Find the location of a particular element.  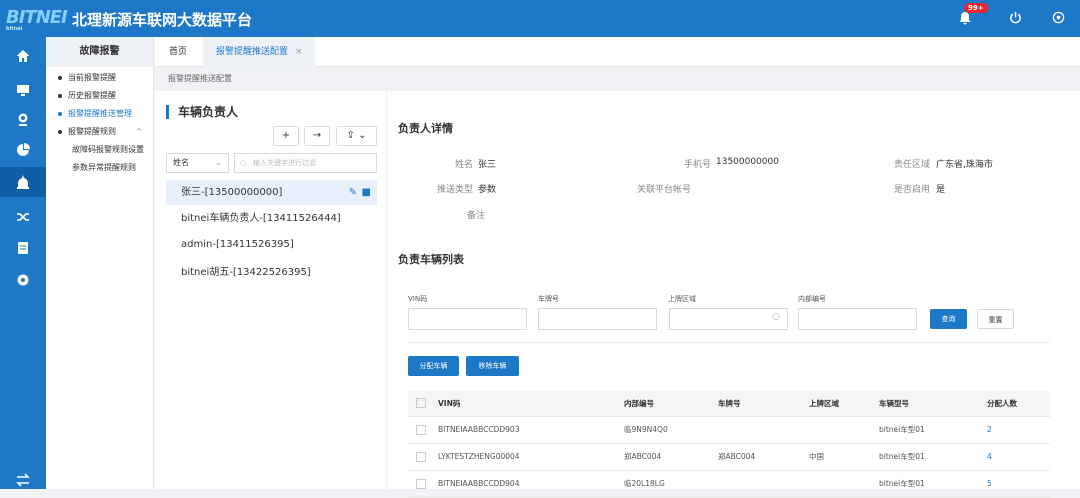

settings-icon is located at coordinates (1058, 19).